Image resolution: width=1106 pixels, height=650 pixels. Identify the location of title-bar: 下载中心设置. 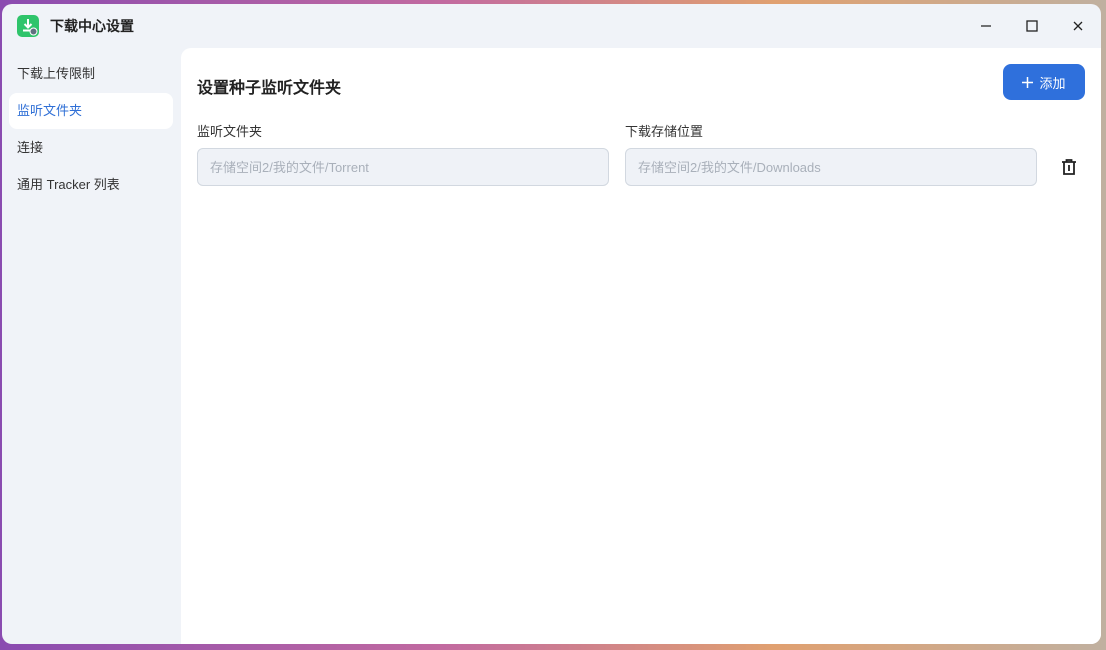
(551, 26).